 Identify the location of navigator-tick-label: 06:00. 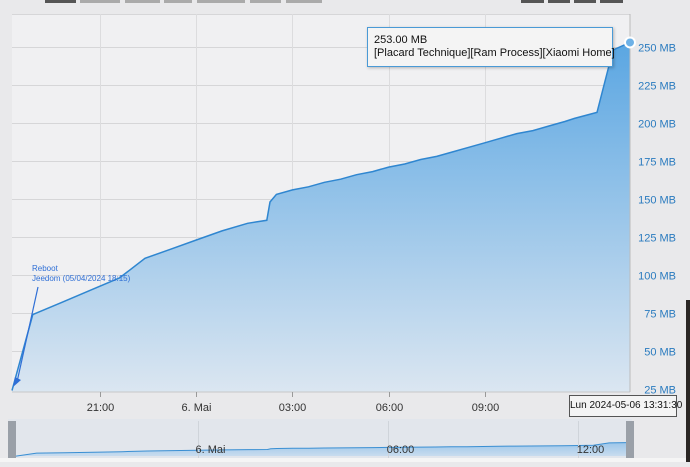
(401, 450).